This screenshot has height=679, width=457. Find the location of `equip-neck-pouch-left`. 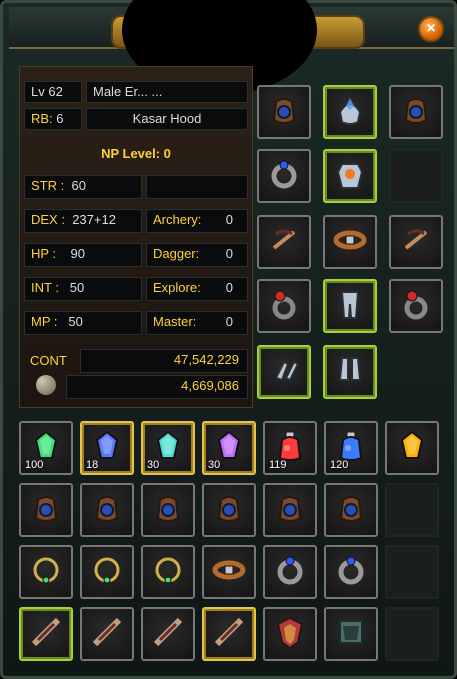

equip-neck-pouch-left is located at coordinates (284, 112).